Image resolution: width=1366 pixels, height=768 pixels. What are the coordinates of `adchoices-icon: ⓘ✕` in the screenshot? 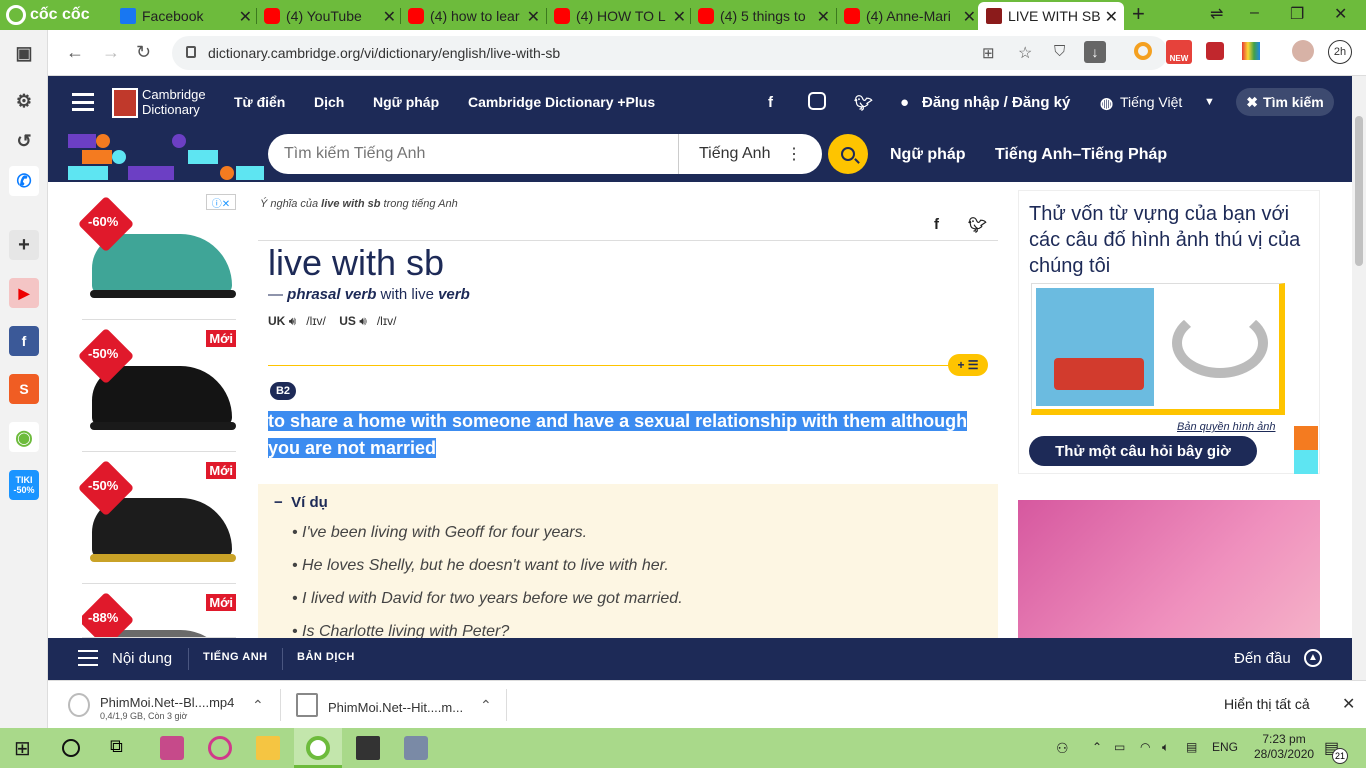 It's located at (221, 202).